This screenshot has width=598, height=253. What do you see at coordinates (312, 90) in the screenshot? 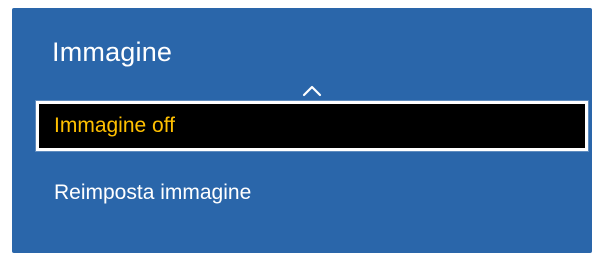
I see `chevron-up-icon` at bounding box center [312, 90].